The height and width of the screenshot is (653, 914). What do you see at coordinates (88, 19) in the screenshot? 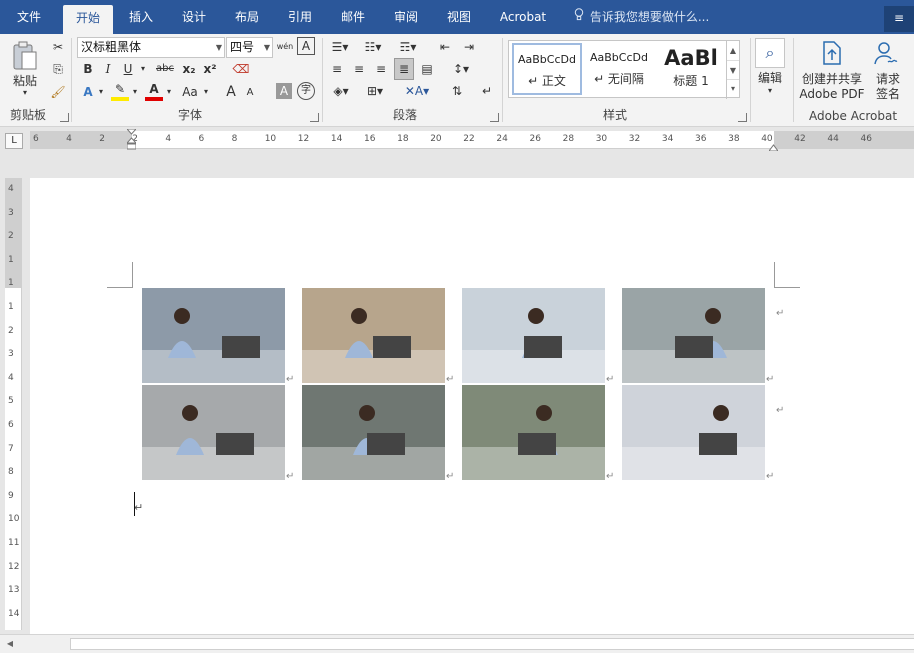
I see `tab-home: 开始` at bounding box center [88, 19].